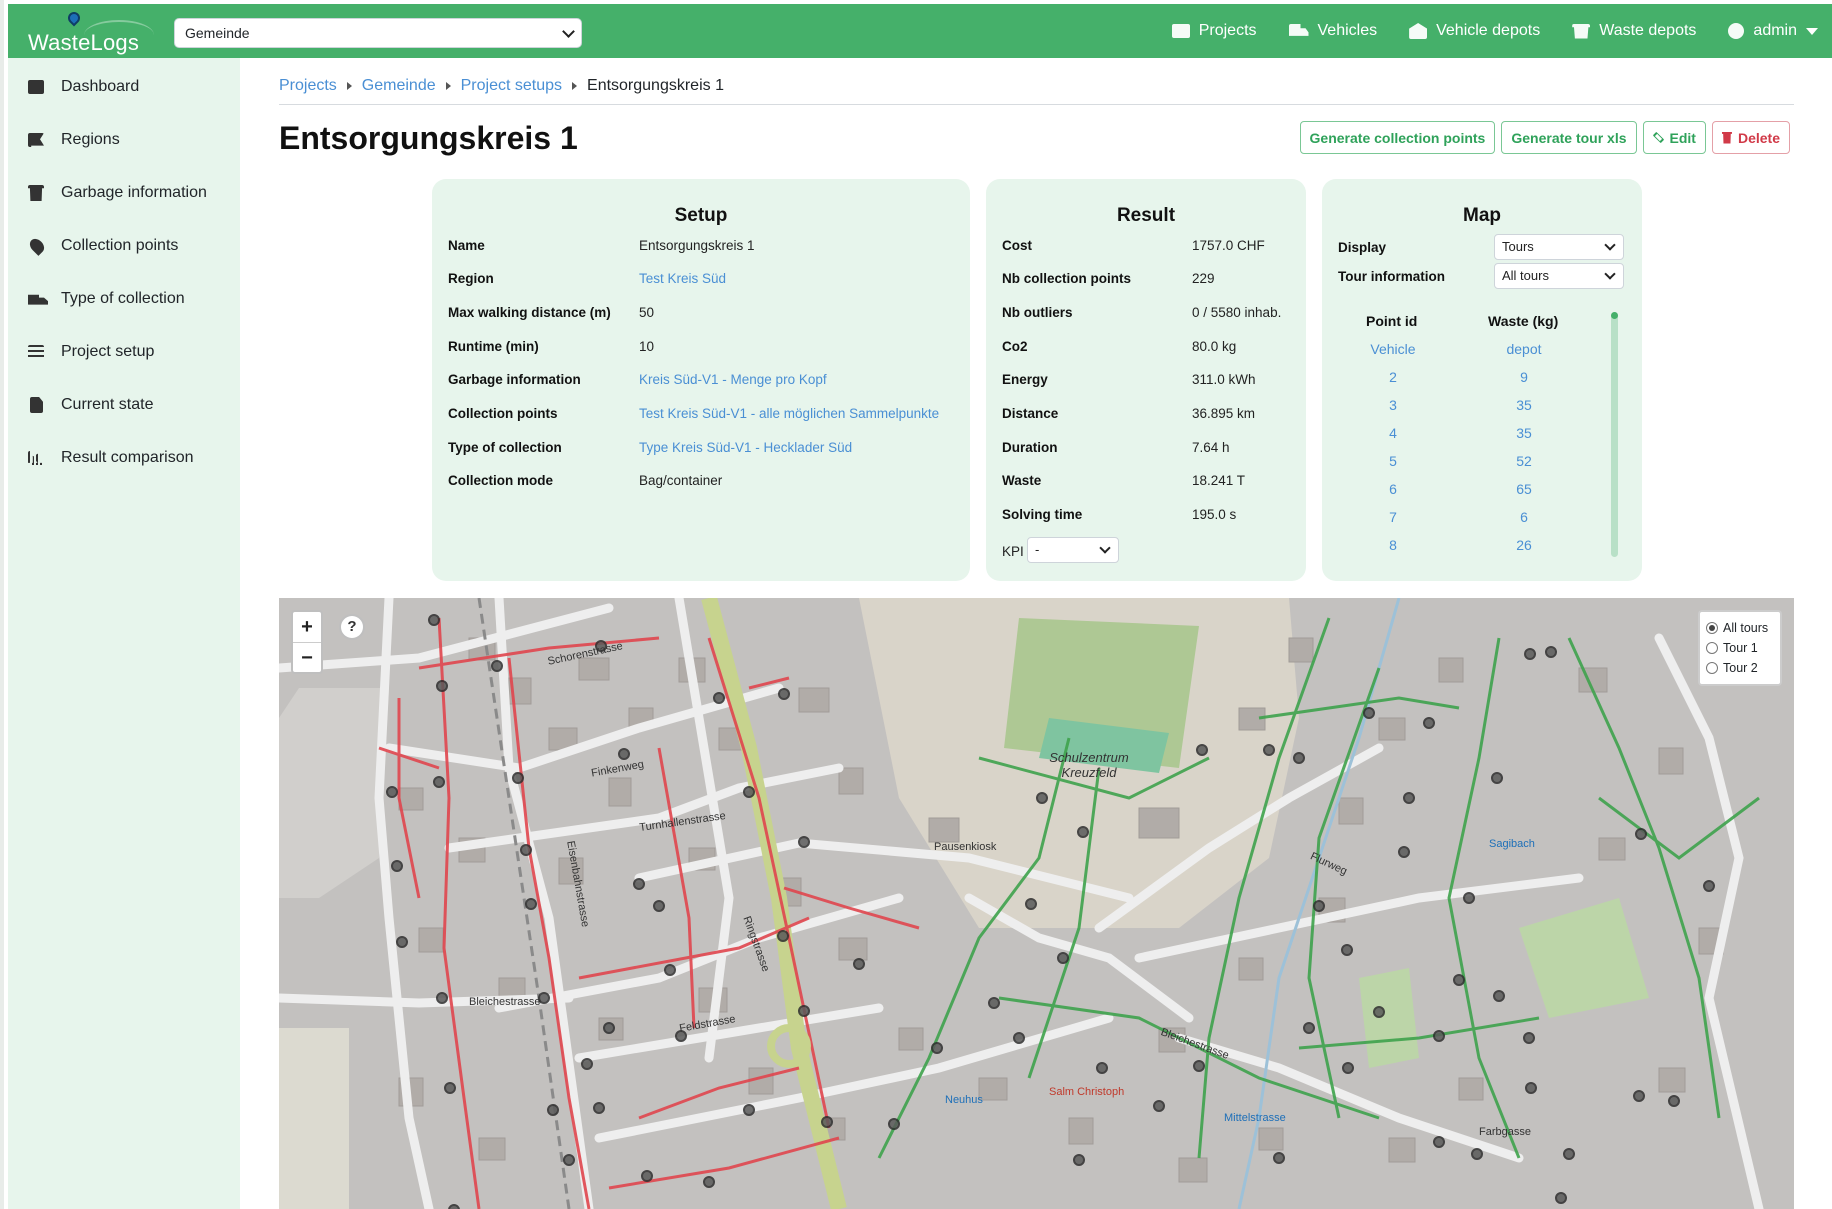  Describe the element at coordinates (505, 1002) in the screenshot. I see `map-label: Bleichestrasse` at that location.